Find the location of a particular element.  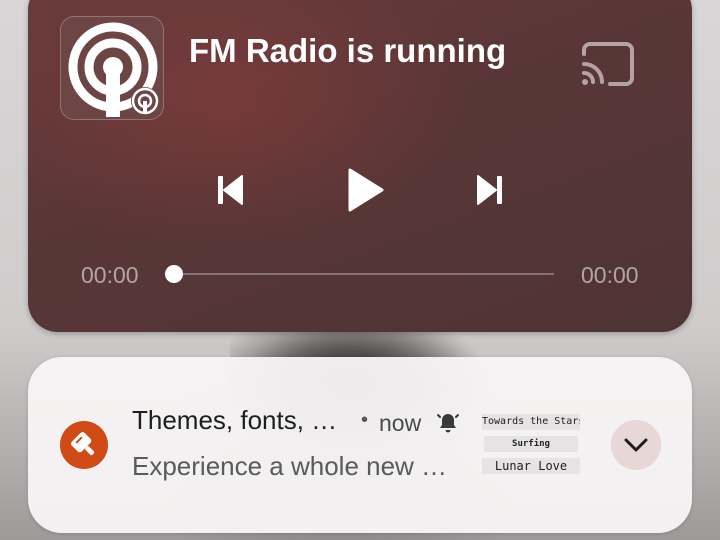

previous-button is located at coordinates (230, 190).